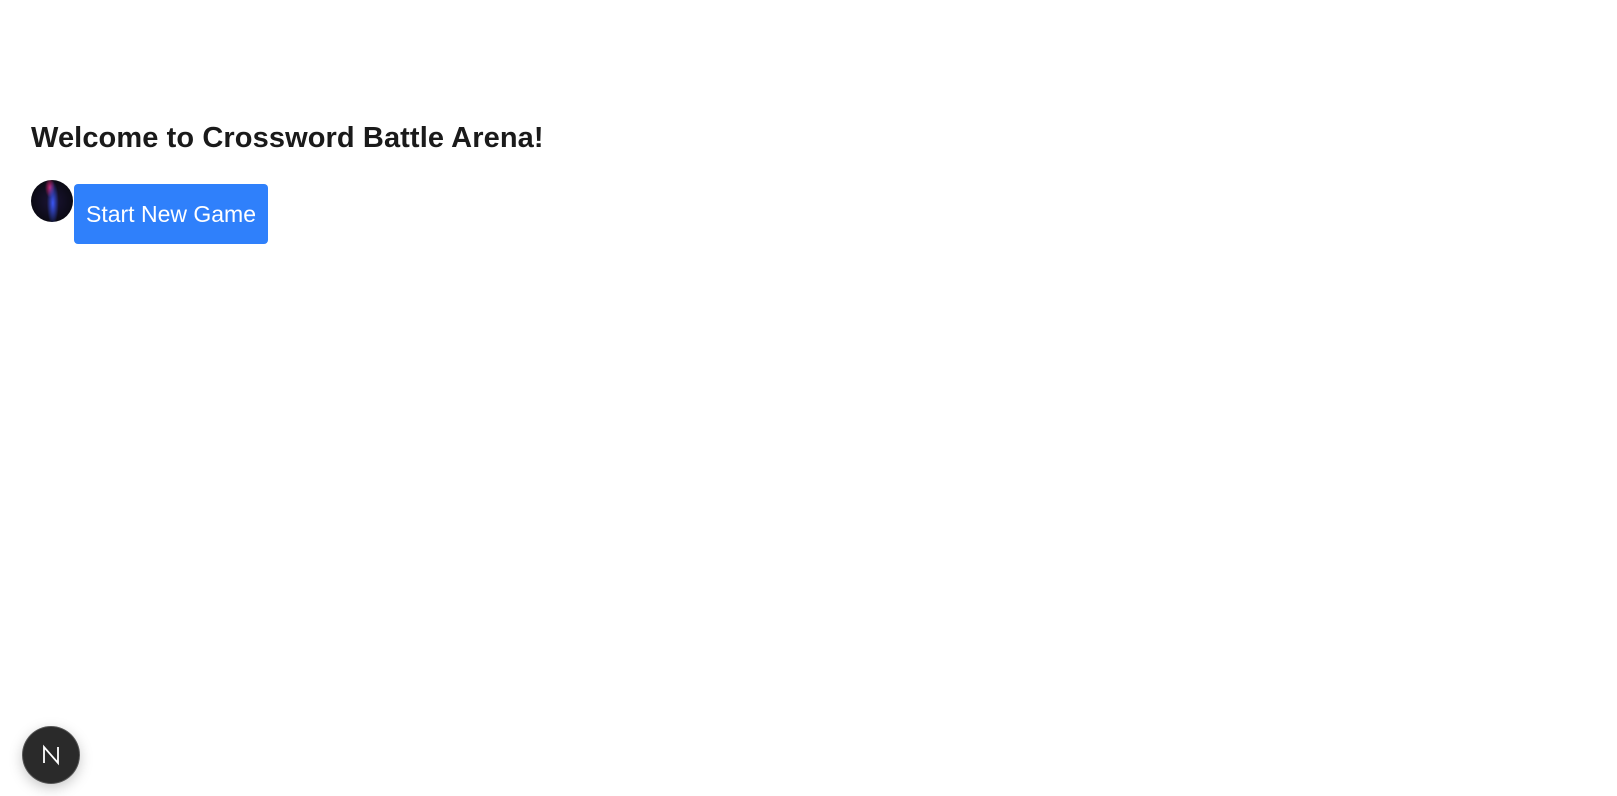  I want to click on nextjs-logo-icon, so click(51, 755).